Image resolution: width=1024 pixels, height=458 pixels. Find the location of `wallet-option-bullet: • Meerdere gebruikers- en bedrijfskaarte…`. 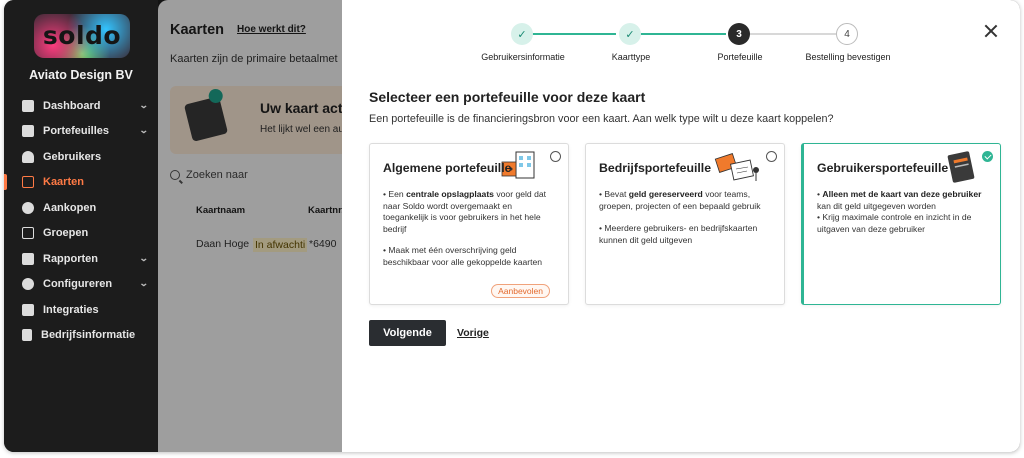

wallet-option-bullet: • Meerdere gebruikers- en bedrijfskaarte… is located at coordinates (678, 234).